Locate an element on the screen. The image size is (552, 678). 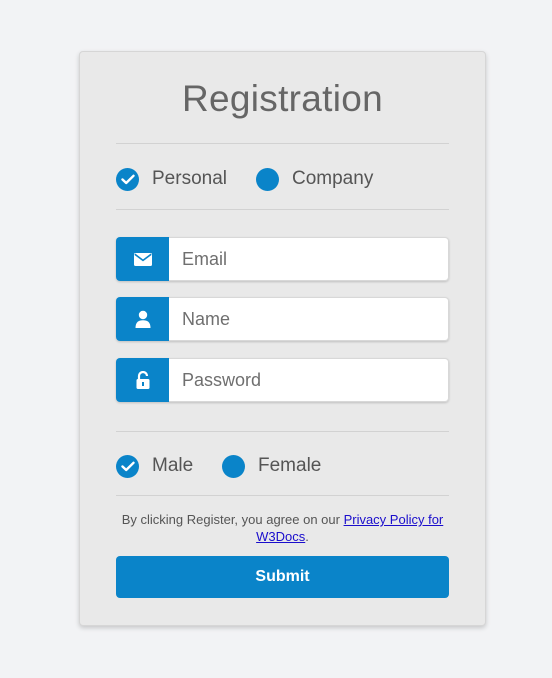
radio-company: Company is located at coordinates (314, 179).